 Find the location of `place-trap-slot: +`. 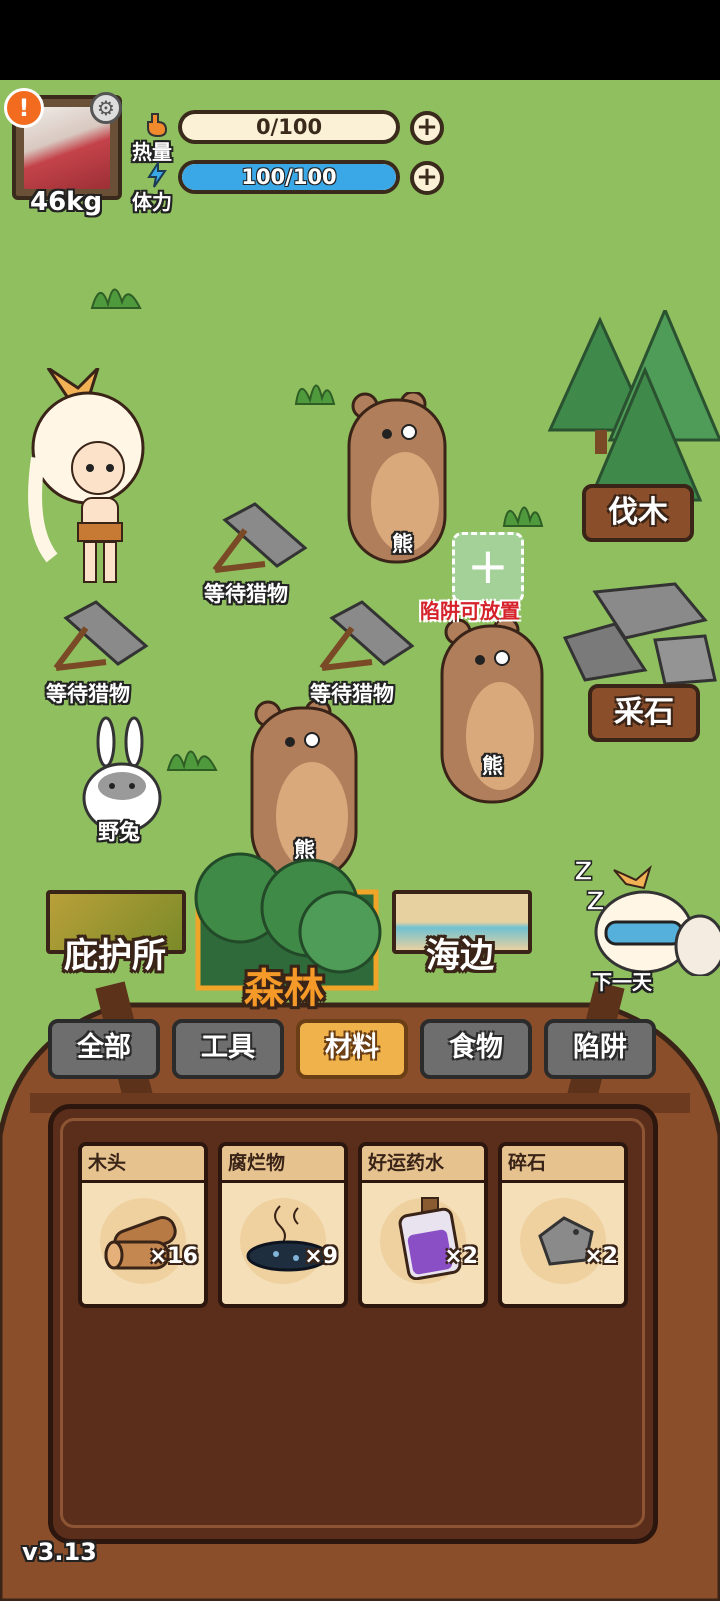

place-trap-slot: + is located at coordinates (488, 568).